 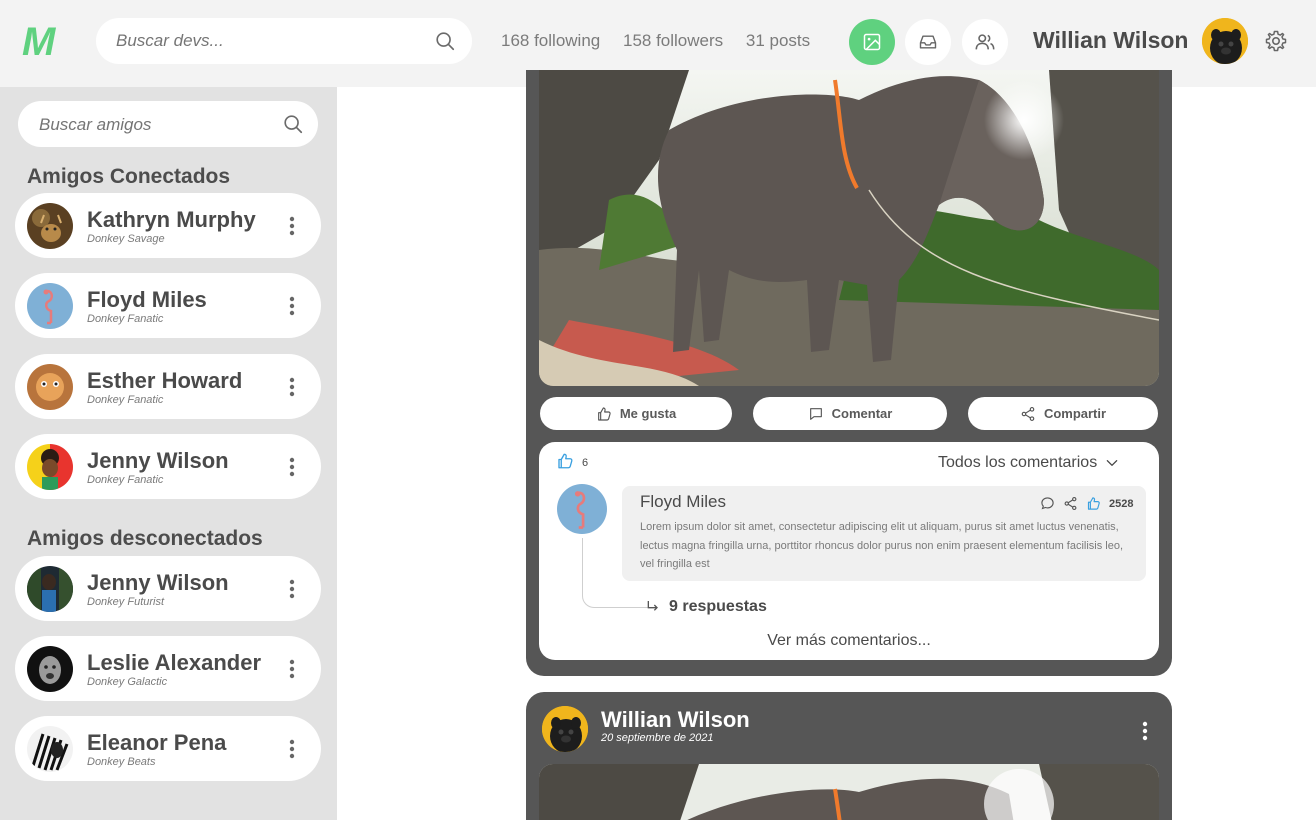 What do you see at coordinates (145, 538) in the screenshot?
I see `disconnected-friends-title: Amigos desconectados` at bounding box center [145, 538].